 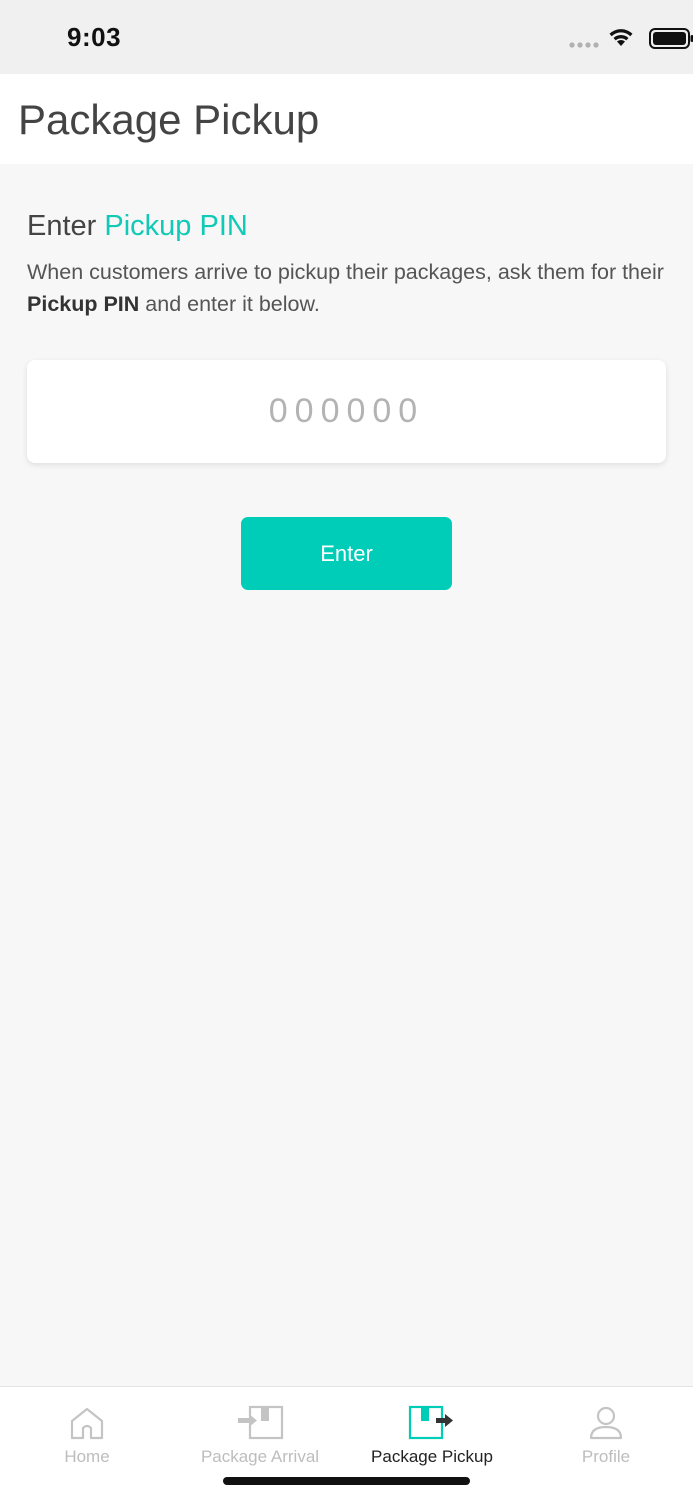 I want to click on heading-prefix: Enter, so click(x=62, y=226).